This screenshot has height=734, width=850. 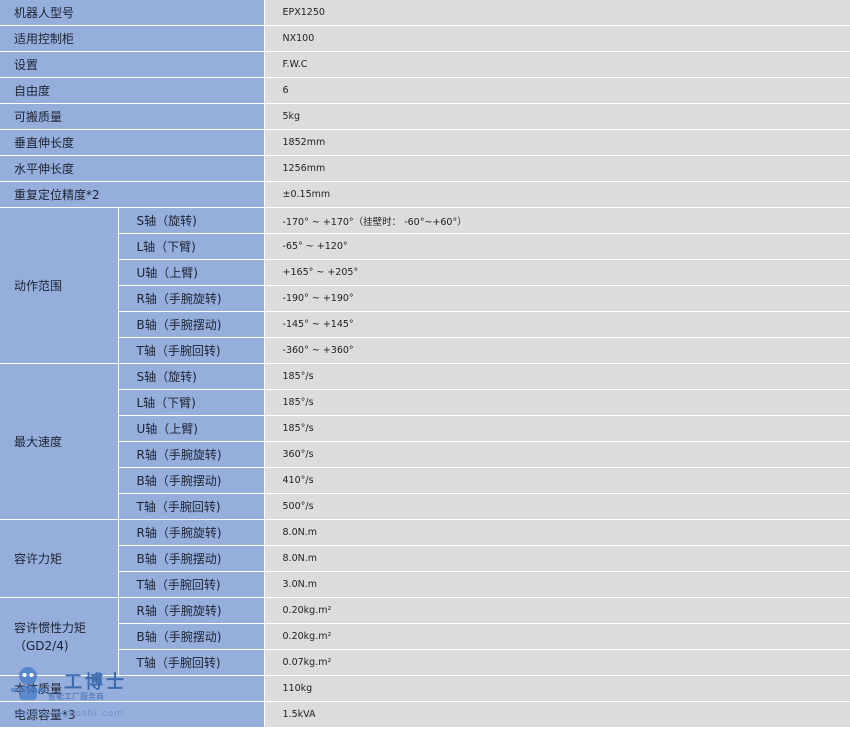 What do you see at coordinates (557, 454) in the screenshot?
I see `axis-value: 360°/s` at bounding box center [557, 454].